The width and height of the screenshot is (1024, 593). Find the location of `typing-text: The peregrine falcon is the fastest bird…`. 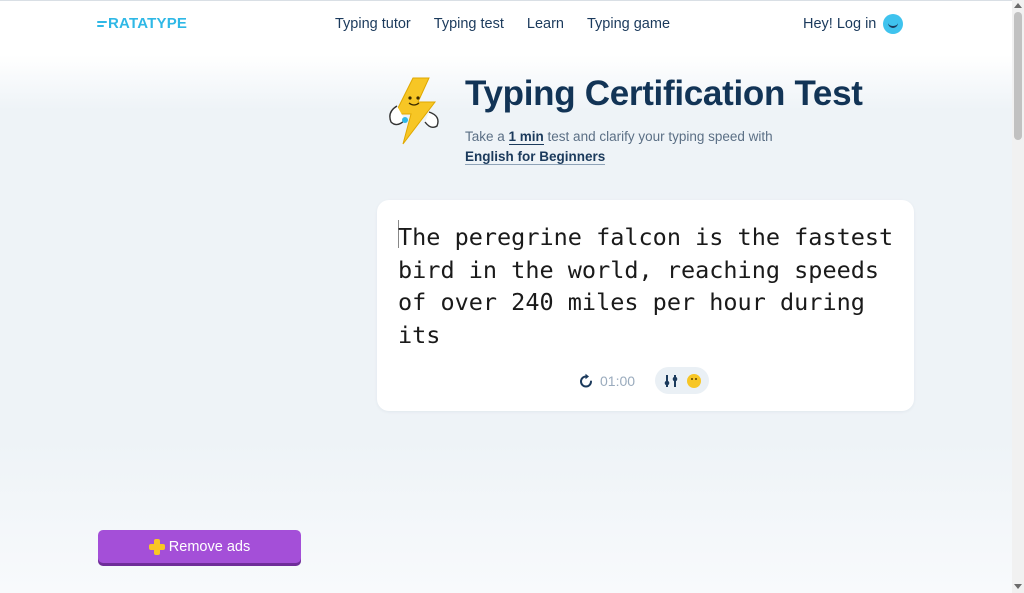

typing-text: The peregrine falcon is the fastest bird… is located at coordinates (648, 286).